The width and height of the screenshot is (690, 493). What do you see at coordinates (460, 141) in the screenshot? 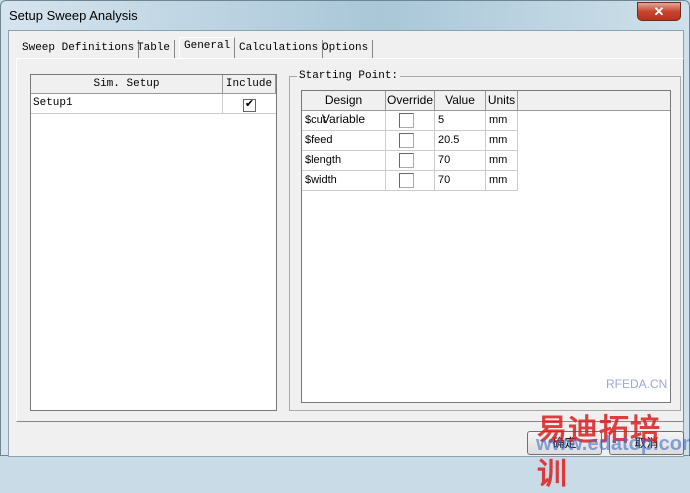
I see `value-cell: 20.5` at bounding box center [460, 141].